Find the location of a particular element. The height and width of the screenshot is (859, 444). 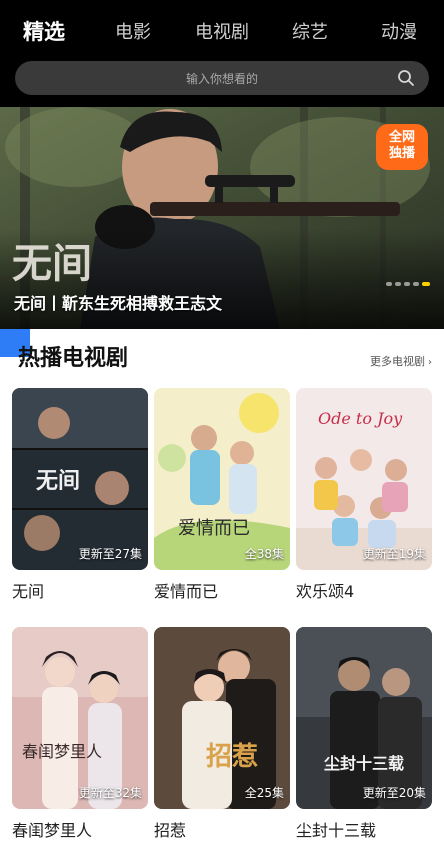

show-title: 招惹 is located at coordinates (222, 829).